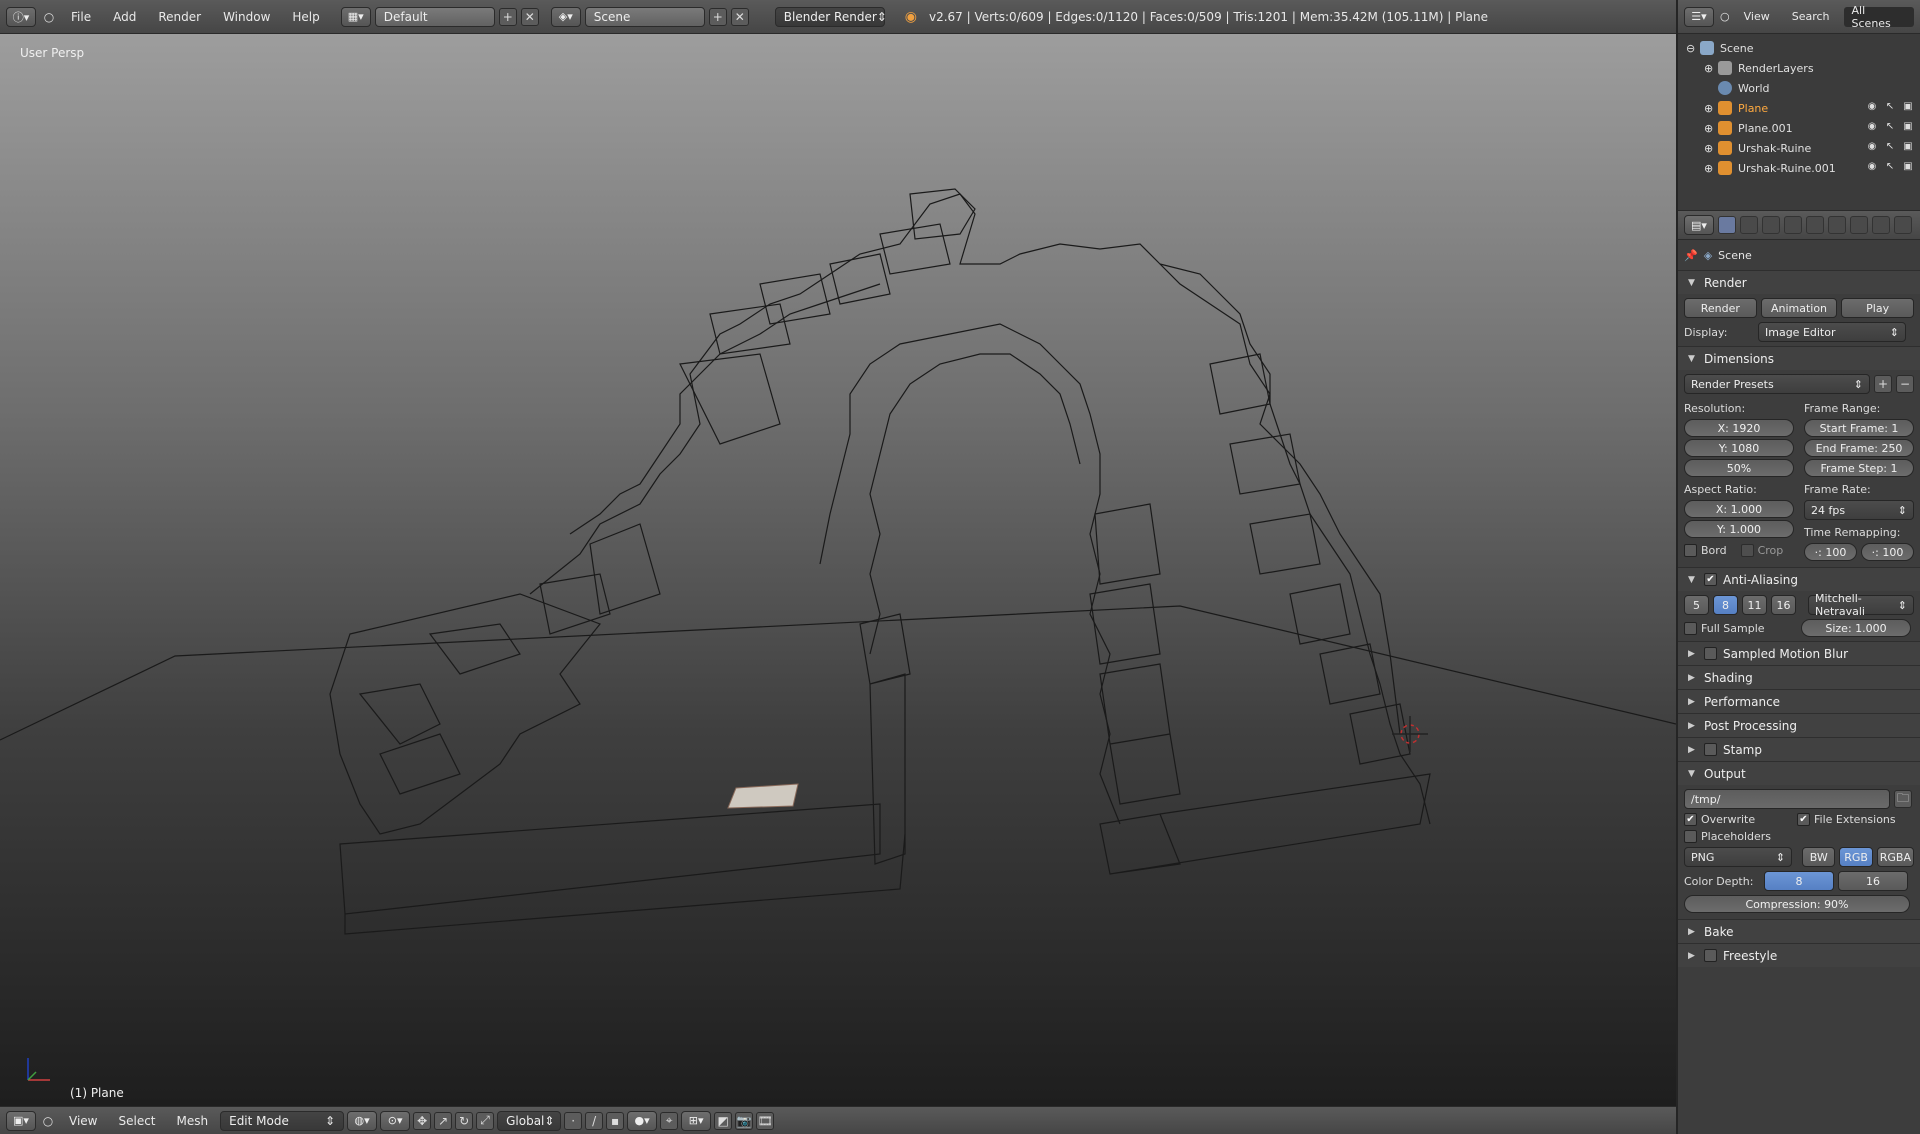 This screenshot has width=1920, height=1134. Describe the element at coordinates (1799, 677) in the screenshot. I see `panel-shading-header: ▶ Shading` at that location.